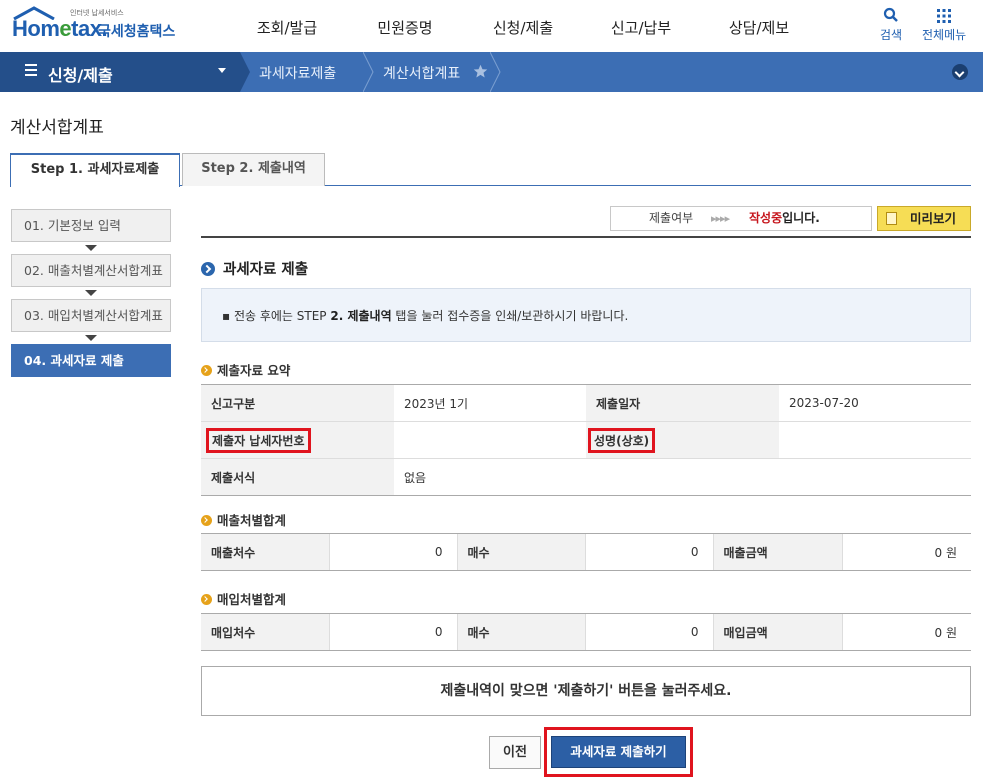 This screenshot has height=782, width=983. I want to click on hometax-logo: 인터넷 납세서비스 Hometax. 국세청홈택스, so click(105, 26).